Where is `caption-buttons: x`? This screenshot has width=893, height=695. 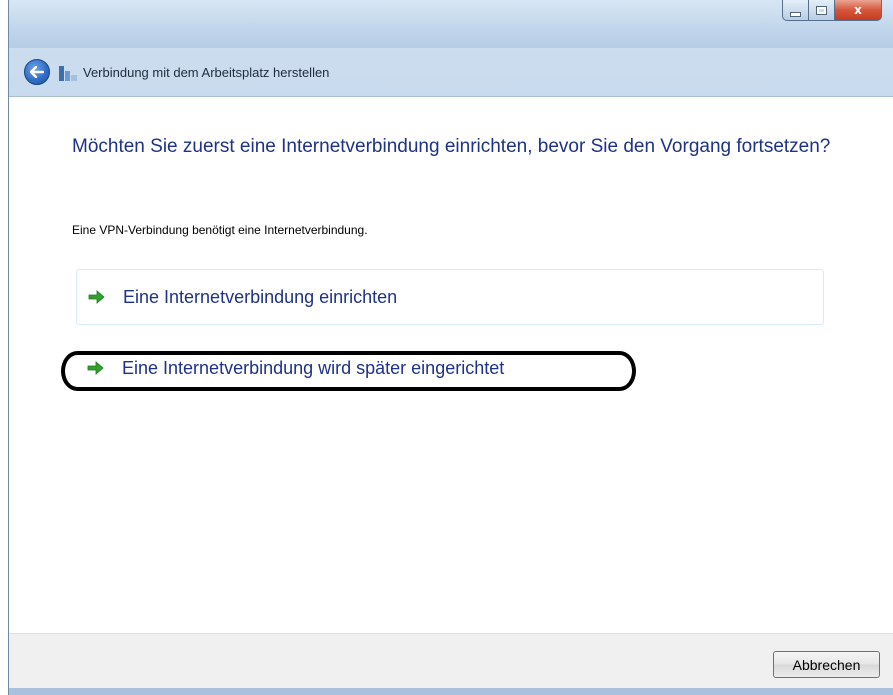
caption-buttons: x is located at coordinates (832, 11).